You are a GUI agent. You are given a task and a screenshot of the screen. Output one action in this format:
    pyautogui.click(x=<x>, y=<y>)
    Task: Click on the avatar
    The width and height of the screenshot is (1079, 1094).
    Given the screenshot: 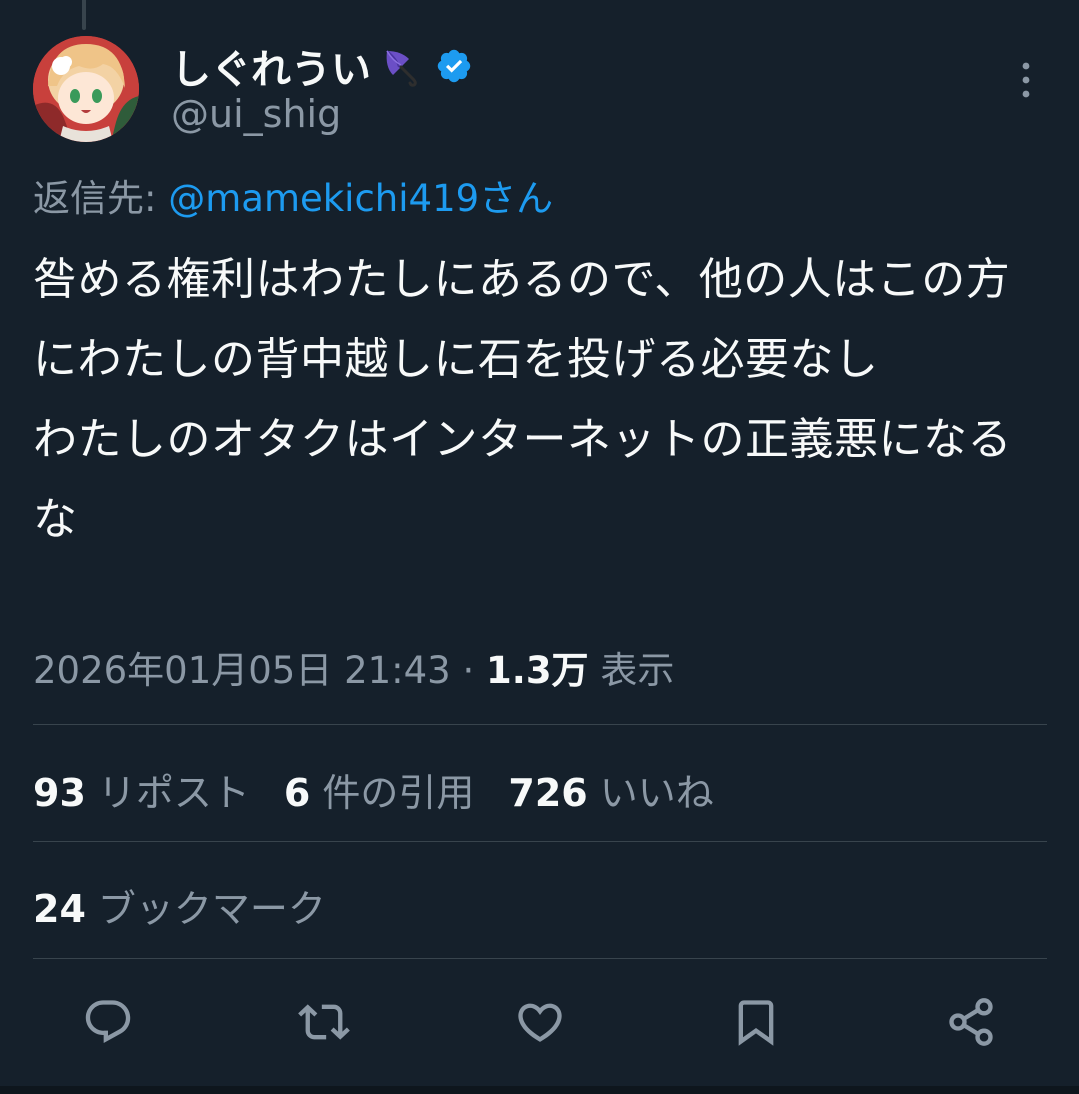 What is the action you would take?
    pyautogui.click(x=86, y=89)
    